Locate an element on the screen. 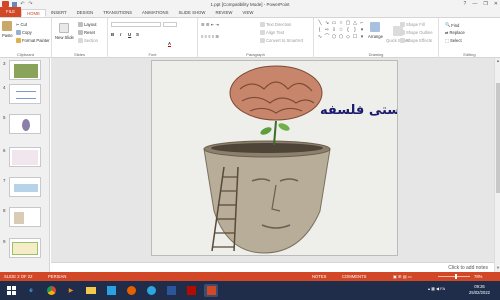 Image resolution: width=500 pixels, height=300 pixels. notes-button: NOTES is located at coordinates (319, 276).